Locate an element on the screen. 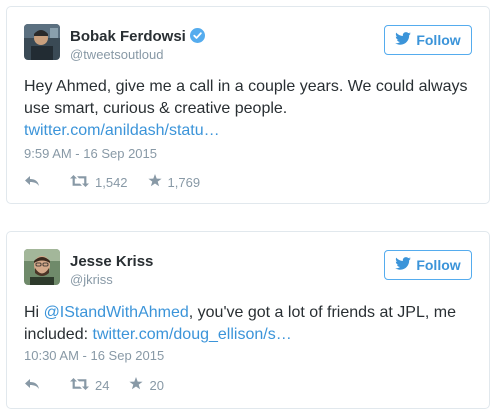 This screenshot has height=418, width=500. display-name-text: Bobak Ferdowsi is located at coordinates (128, 36).